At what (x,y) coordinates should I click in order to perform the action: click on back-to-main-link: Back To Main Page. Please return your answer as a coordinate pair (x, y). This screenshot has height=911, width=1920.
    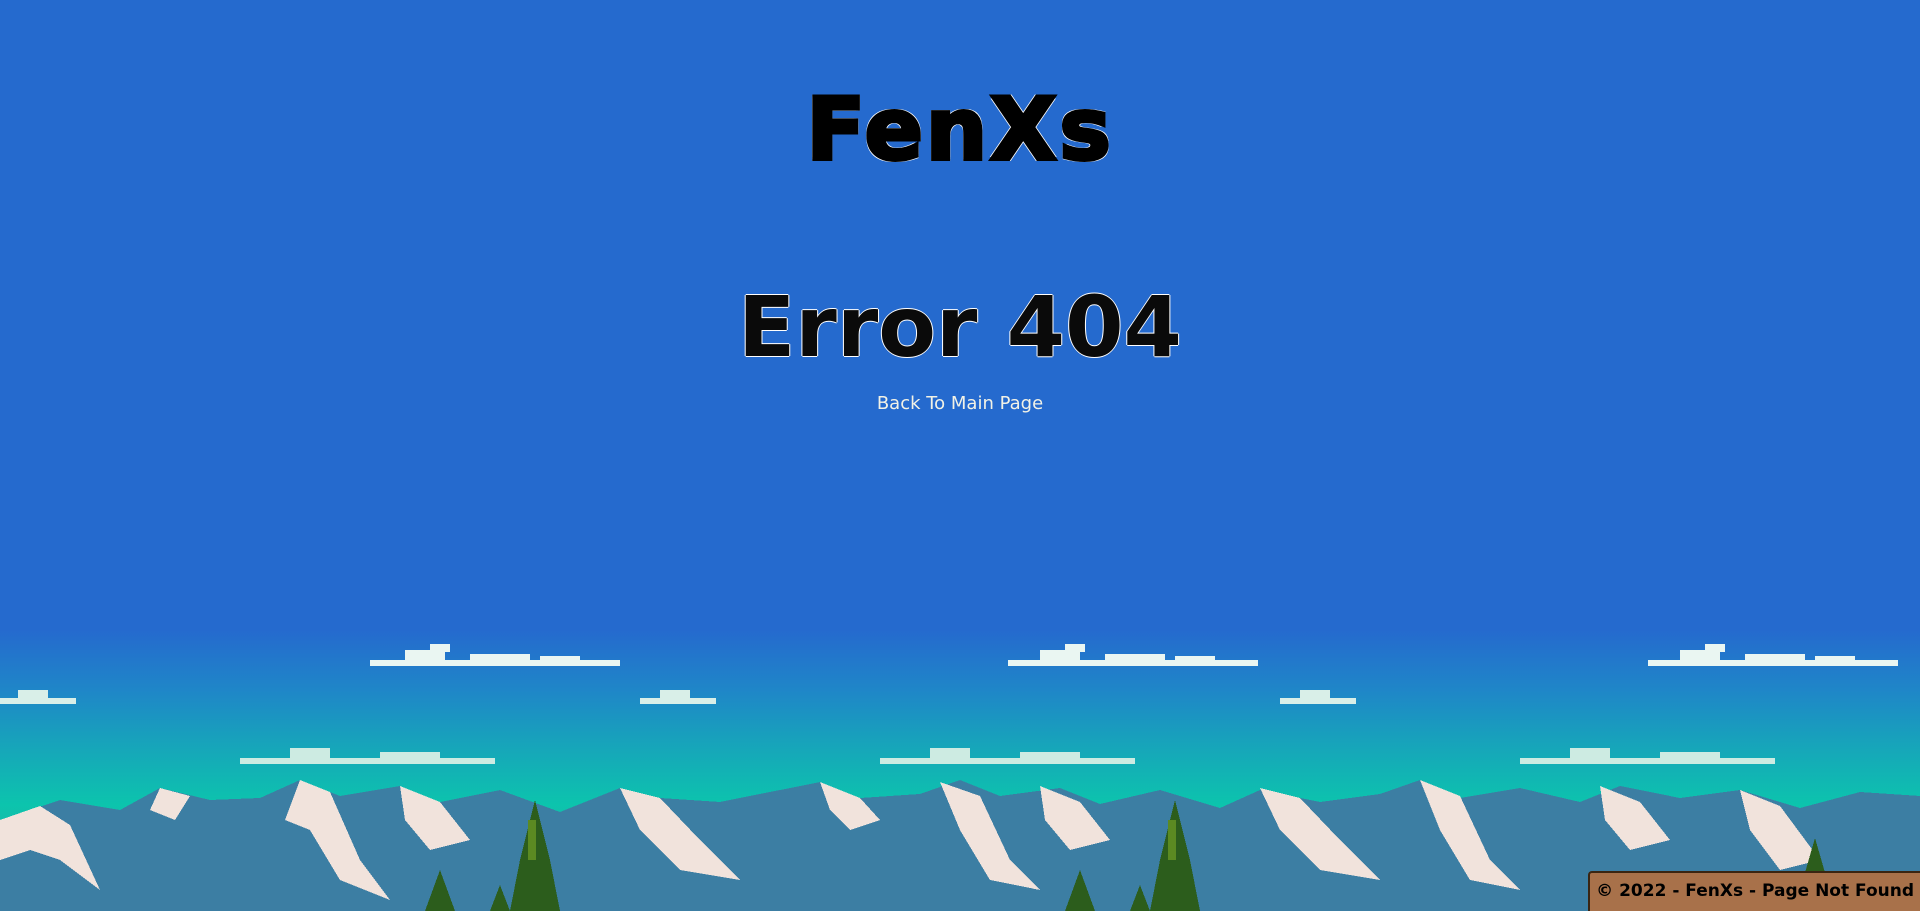
    Looking at the image, I should click on (960, 403).